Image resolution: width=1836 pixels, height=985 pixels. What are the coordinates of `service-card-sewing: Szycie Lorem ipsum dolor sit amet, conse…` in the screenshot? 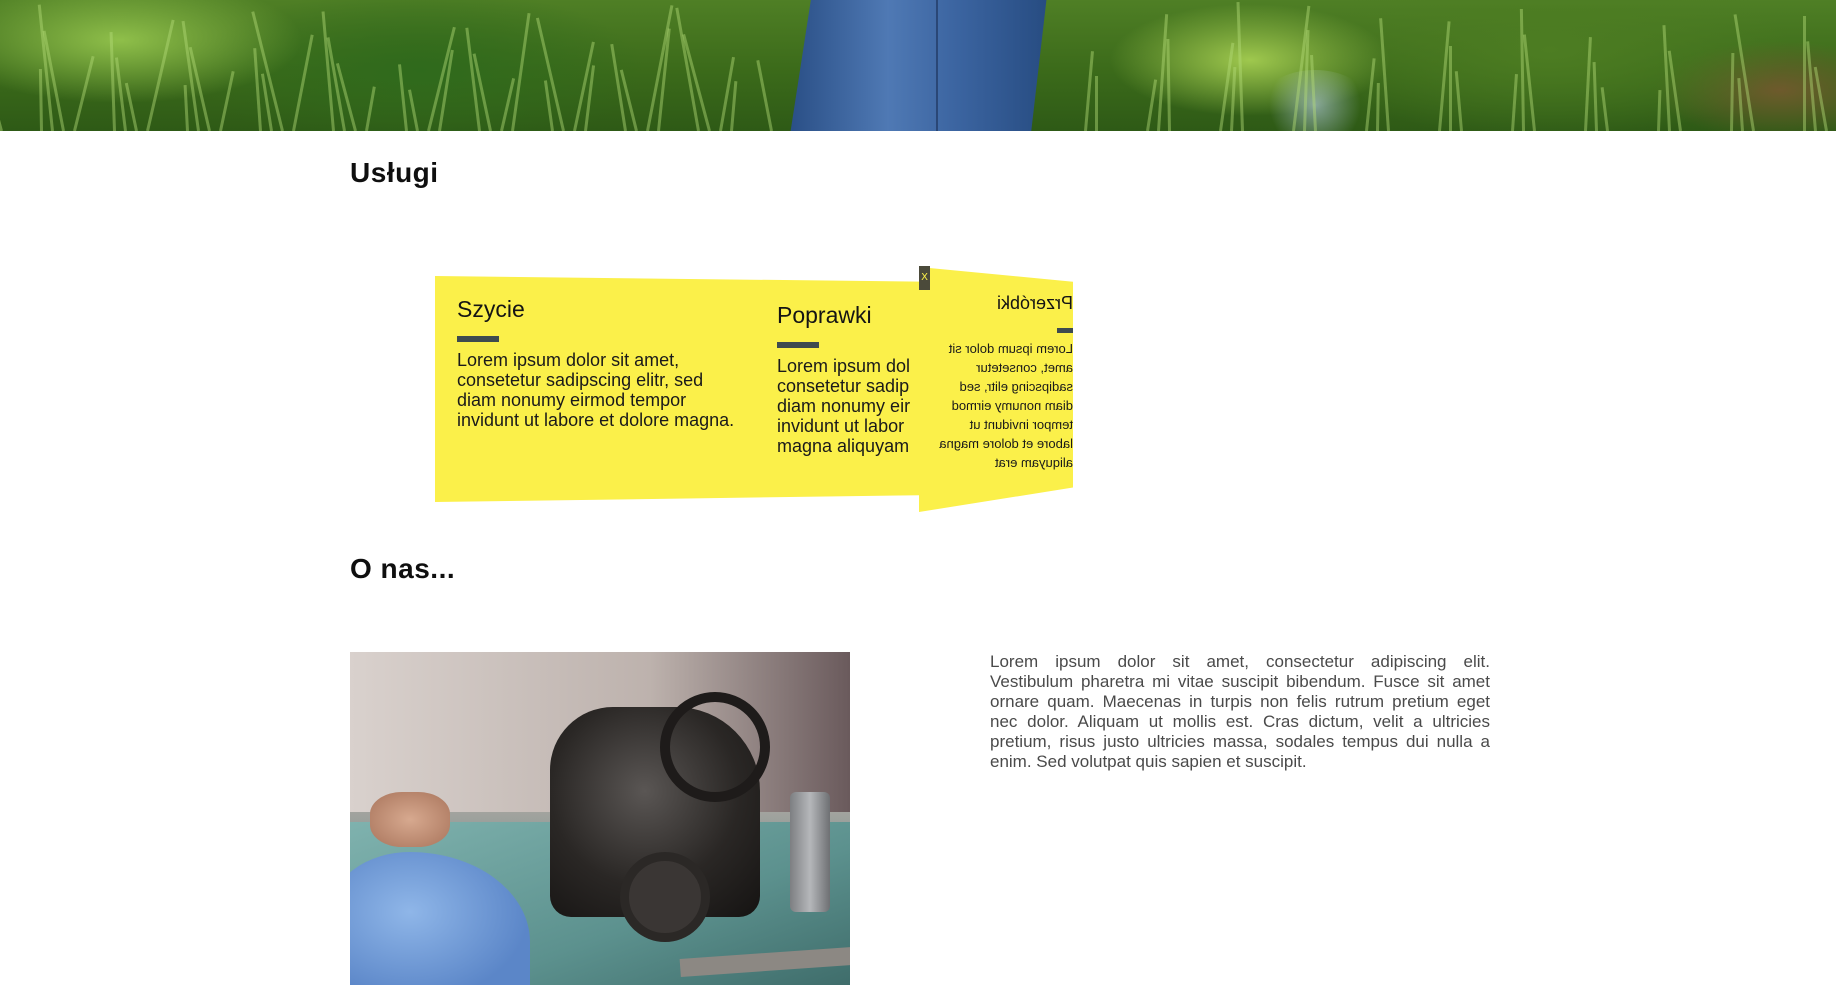 It's located at (602, 363).